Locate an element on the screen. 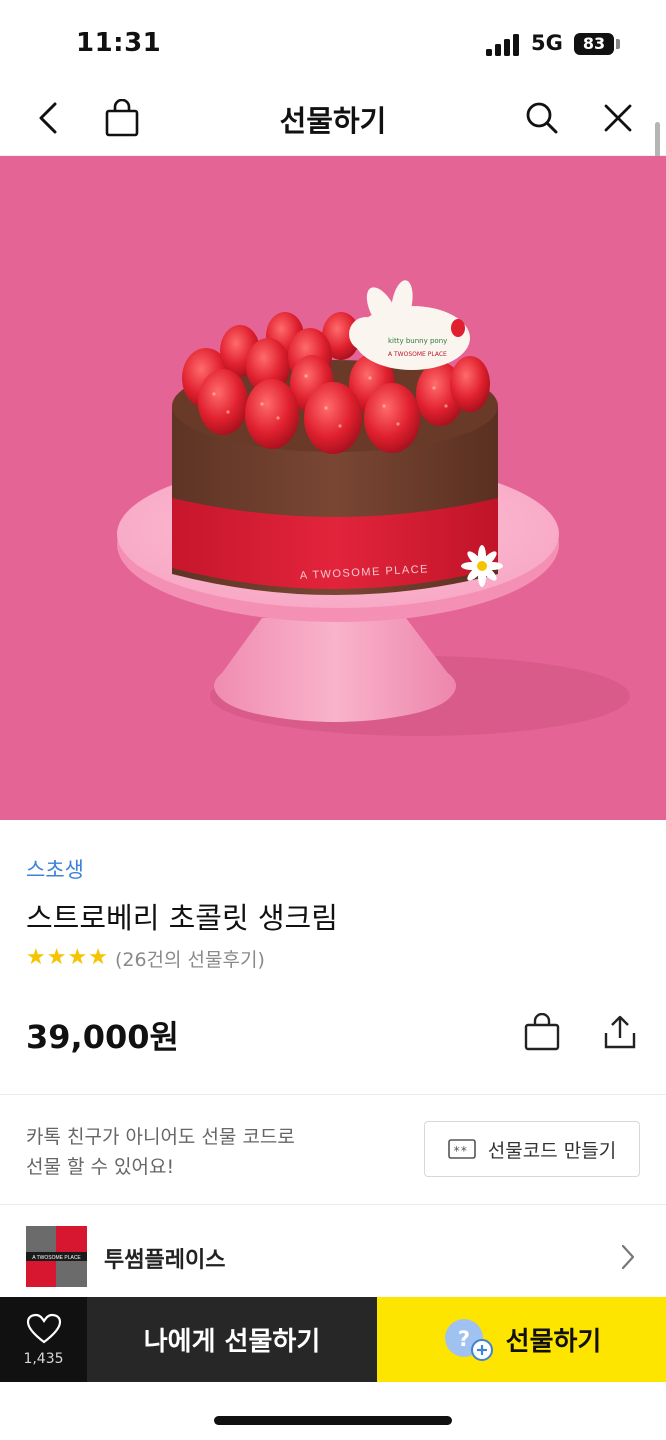 Image resolution: width=666 pixels, height=1440 pixels. signal-icon is located at coordinates (502, 45).